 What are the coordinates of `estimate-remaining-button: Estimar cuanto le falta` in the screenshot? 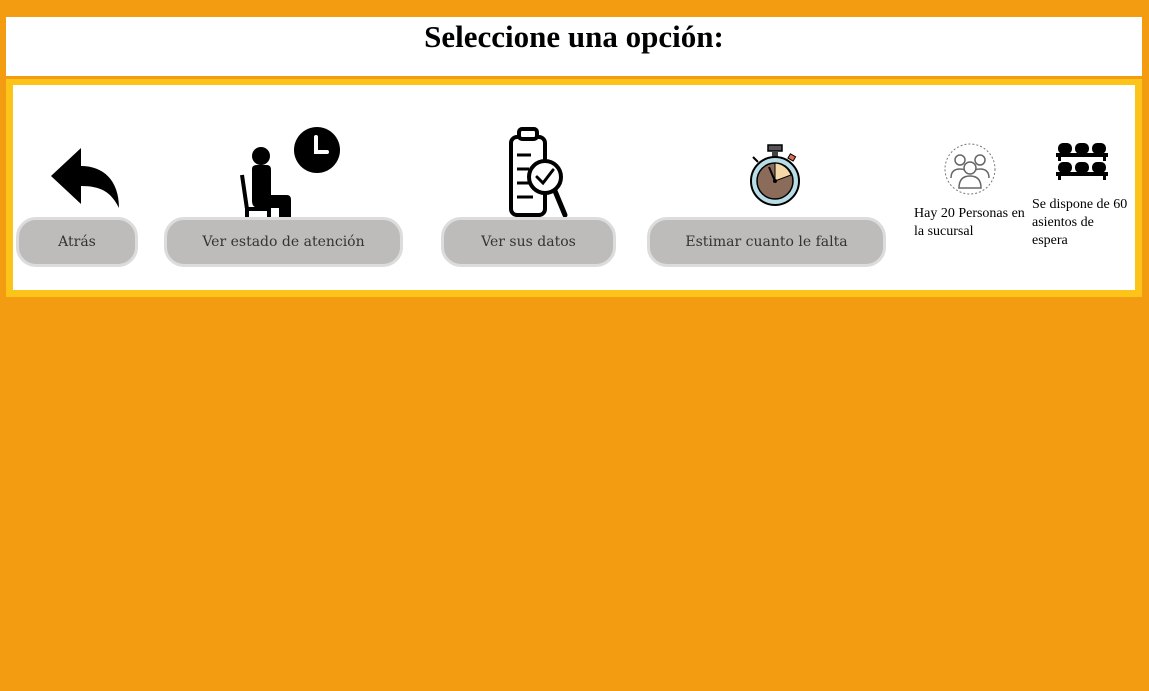 It's located at (766, 242).